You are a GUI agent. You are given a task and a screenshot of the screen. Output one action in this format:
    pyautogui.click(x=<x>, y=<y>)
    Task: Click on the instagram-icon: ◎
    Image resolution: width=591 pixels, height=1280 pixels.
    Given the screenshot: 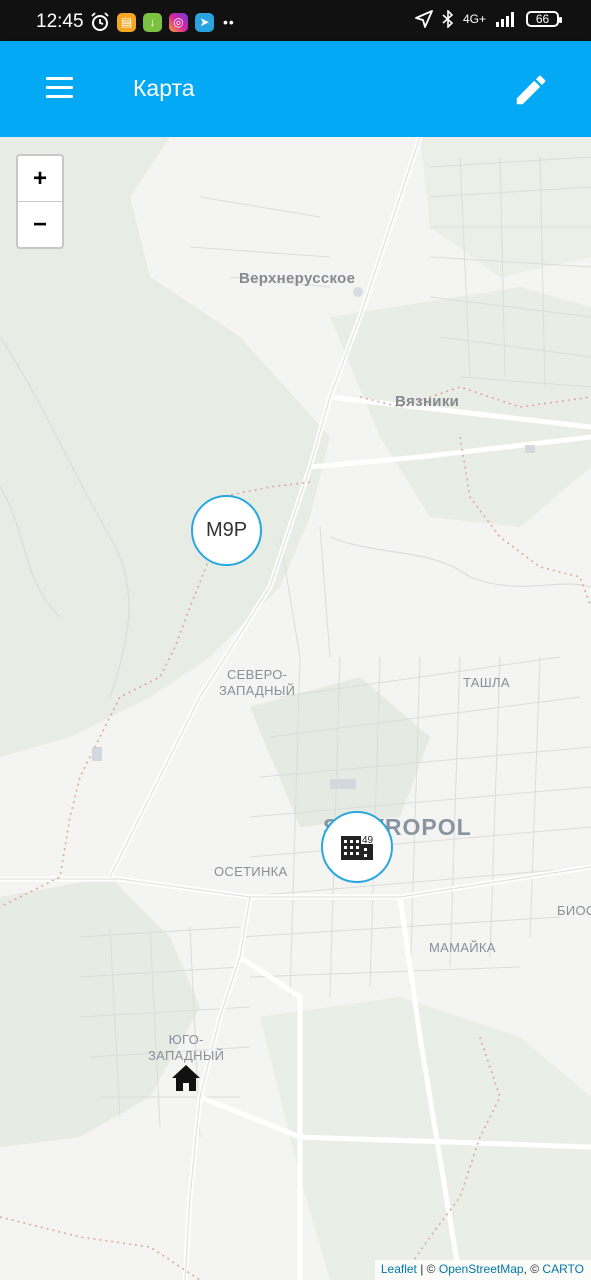 What is the action you would take?
    pyautogui.click(x=178, y=22)
    